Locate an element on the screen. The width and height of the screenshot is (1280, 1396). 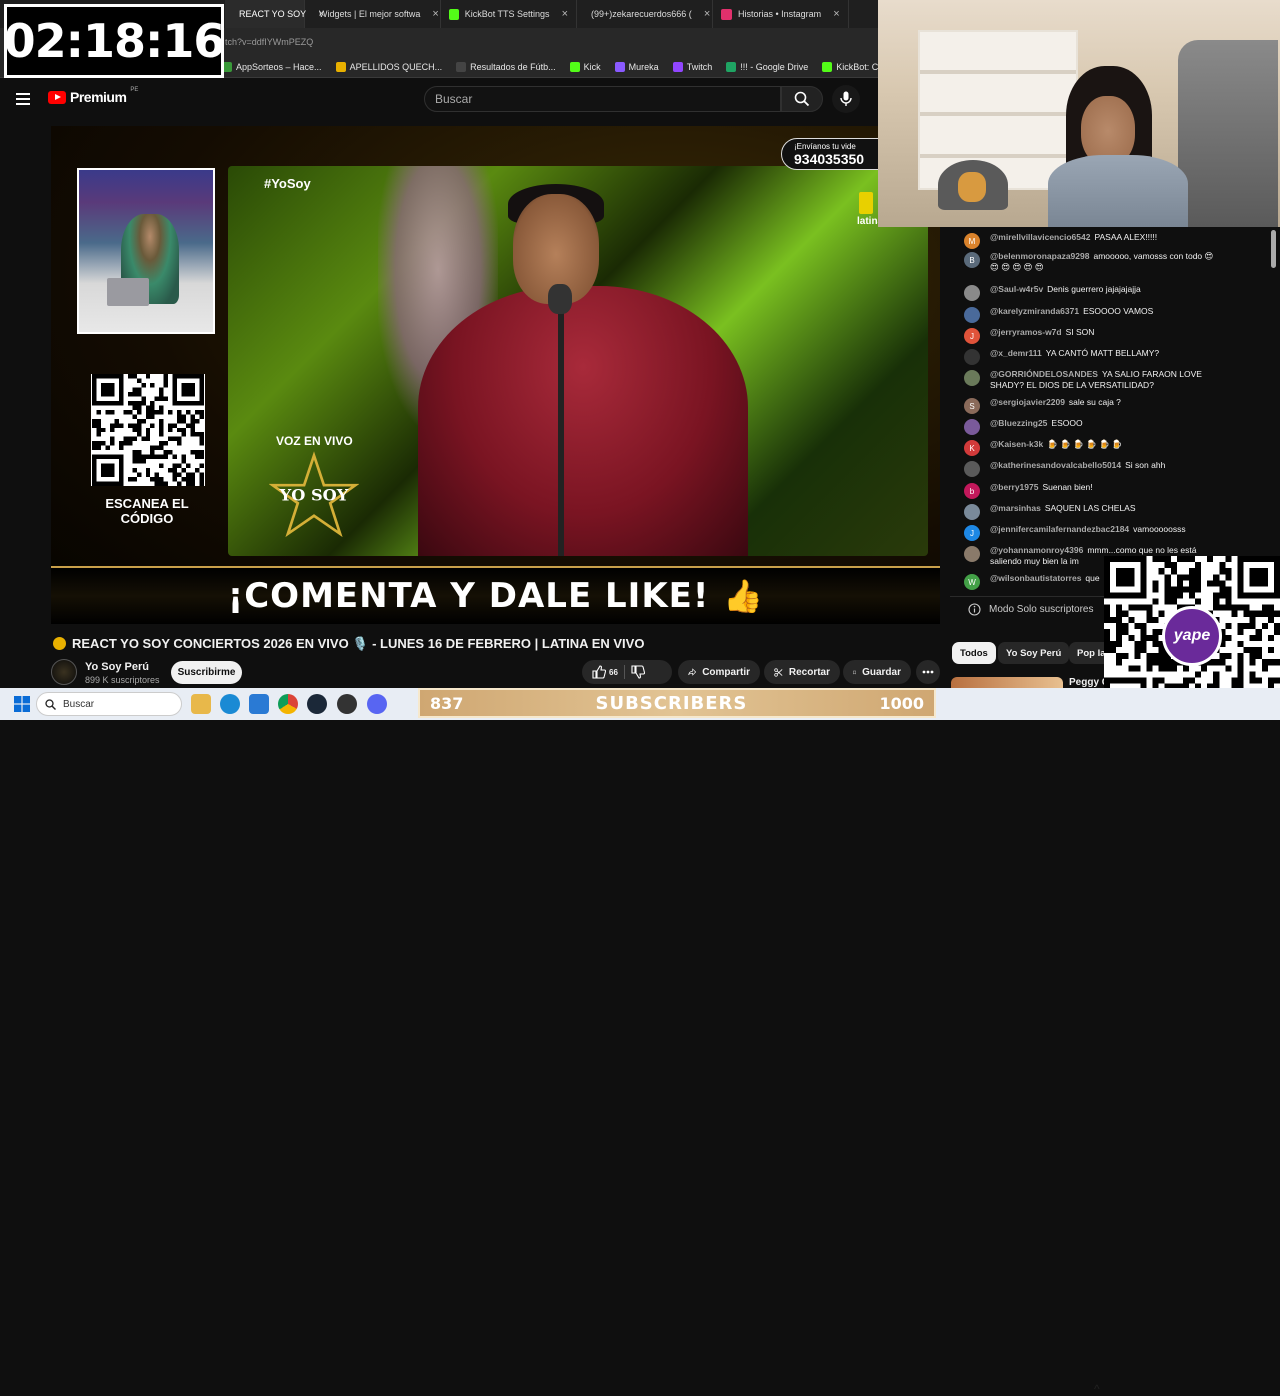
chat-username: @belenmoronapaza9298 is located at coordinates (1039, 256).